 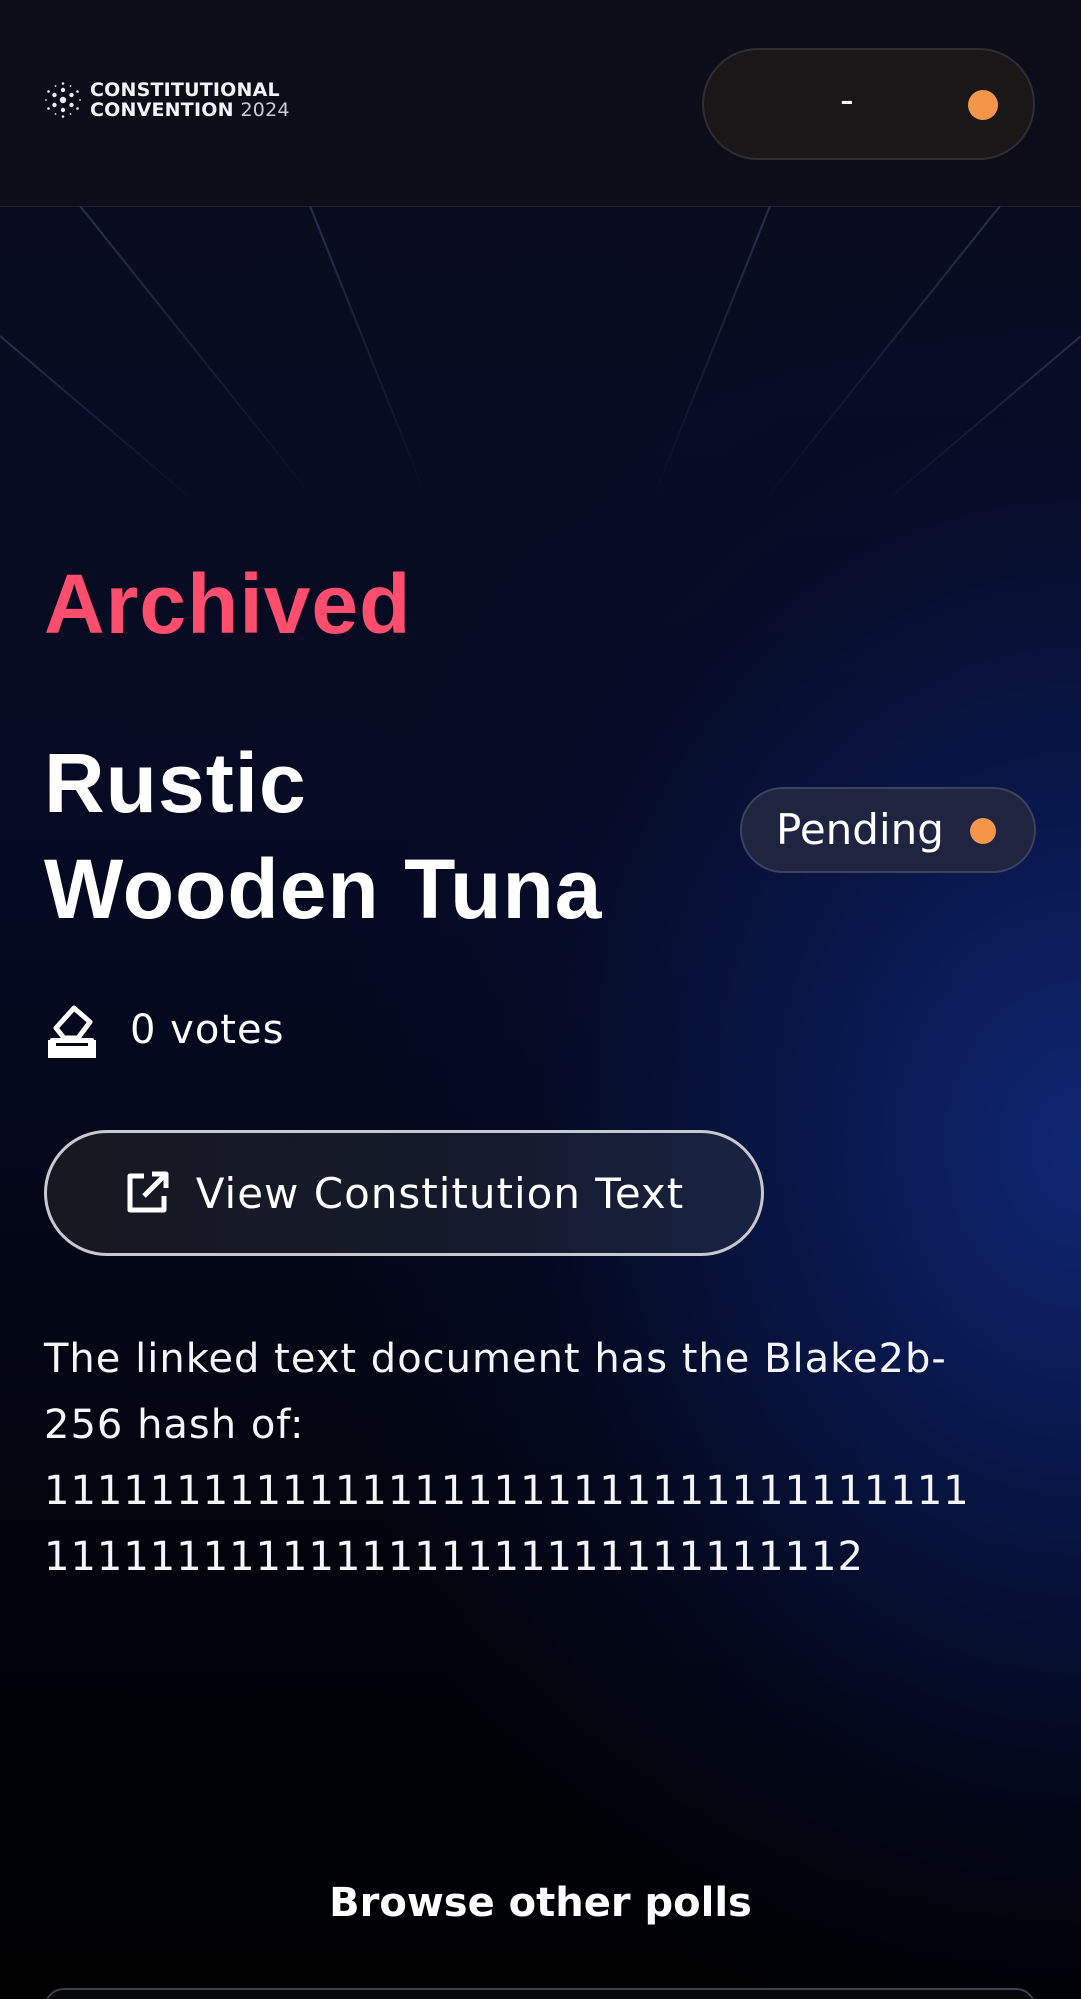 What do you see at coordinates (983, 831) in the screenshot?
I see `pending-status-dot` at bounding box center [983, 831].